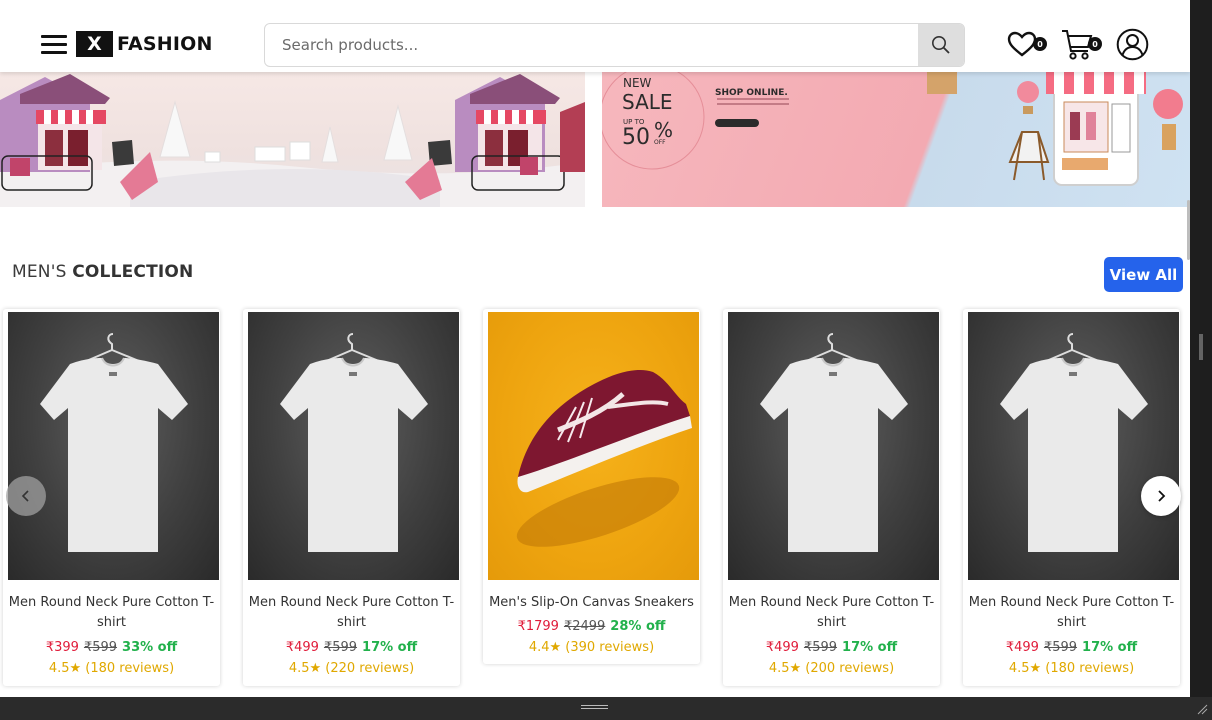 The height and width of the screenshot is (720, 1212). Describe the element at coordinates (591, 603) in the screenshot. I see `product-name: Men's Slip-On Canvas Sneakers` at that location.